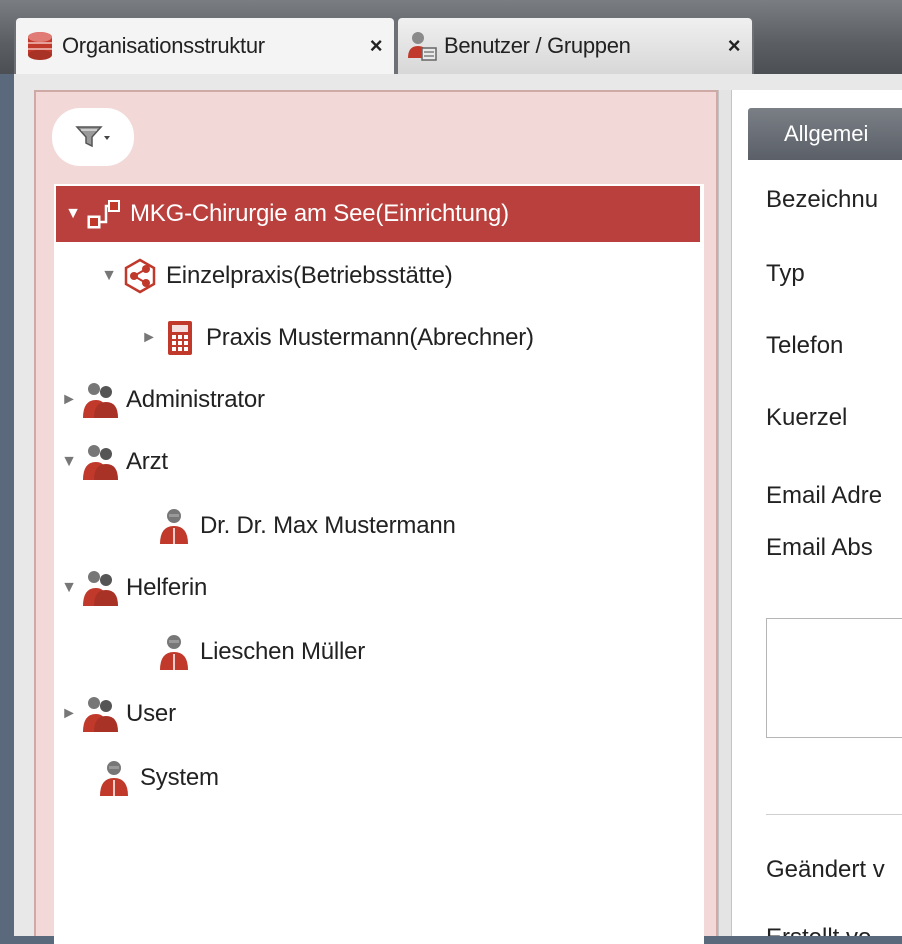 The width and height of the screenshot is (902, 944). What do you see at coordinates (40, 46) in the screenshot?
I see `database-icon` at bounding box center [40, 46].